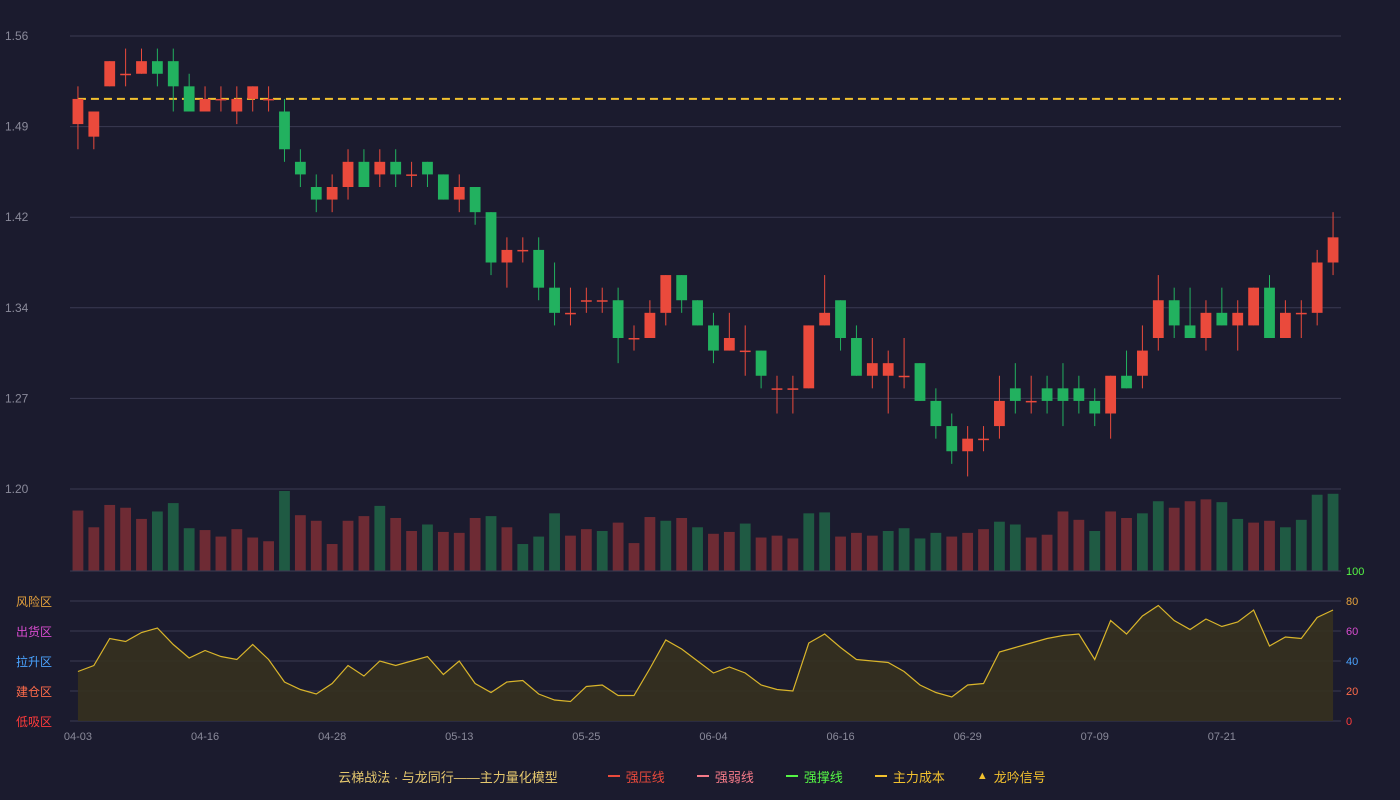  What do you see at coordinates (1349, 722) in the screenshot?
I see `osc-tick-label: 0` at bounding box center [1349, 722].